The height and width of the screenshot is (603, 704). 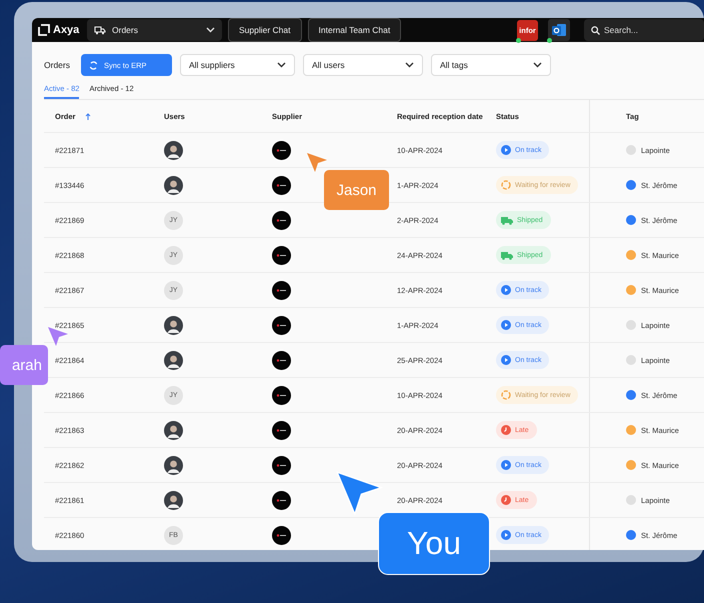 What do you see at coordinates (265, 30) in the screenshot?
I see `chat-button: Supplier Chat` at bounding box center [265, 30].